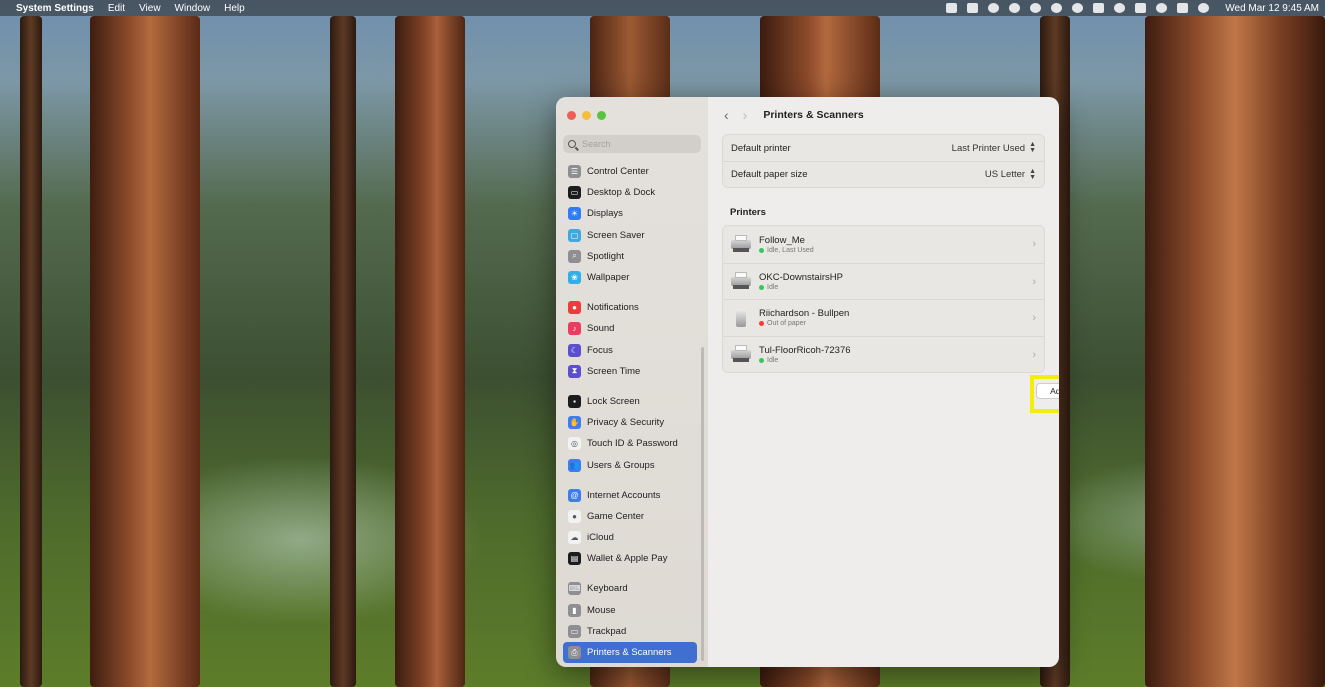  Describe the element at coordinates (600, 538) in the screenshot. I see `sidebar-item-label: iCloud` at that location.